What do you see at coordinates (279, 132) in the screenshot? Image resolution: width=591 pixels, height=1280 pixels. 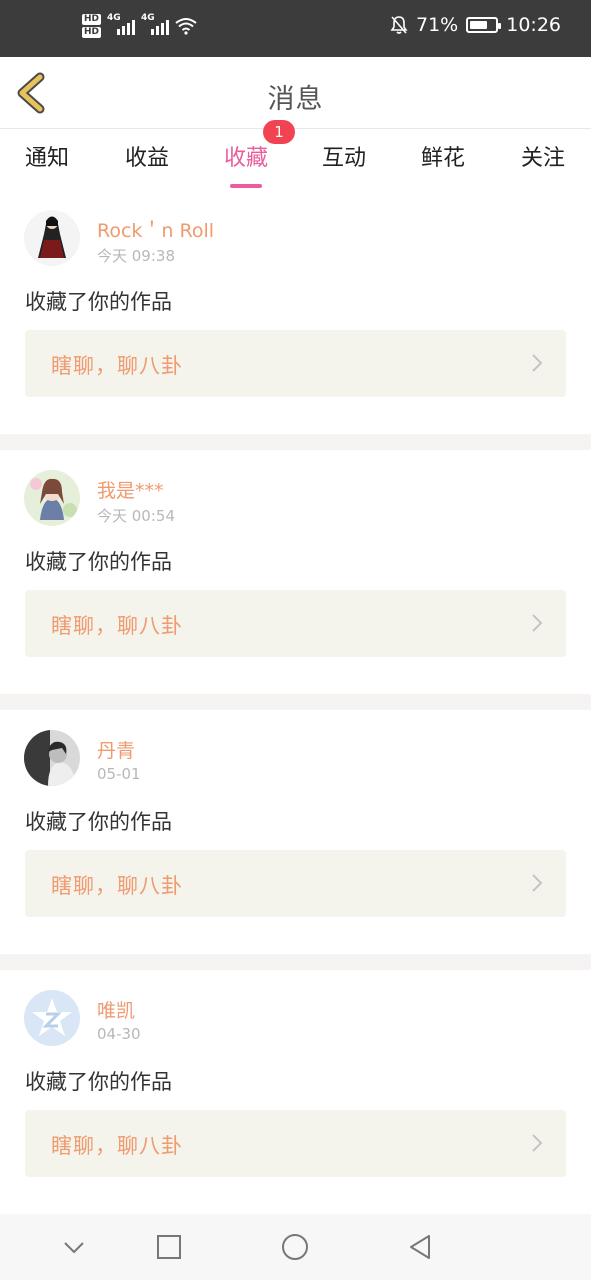 I see `unread-badge: 1` at bounding box center [279, 132].